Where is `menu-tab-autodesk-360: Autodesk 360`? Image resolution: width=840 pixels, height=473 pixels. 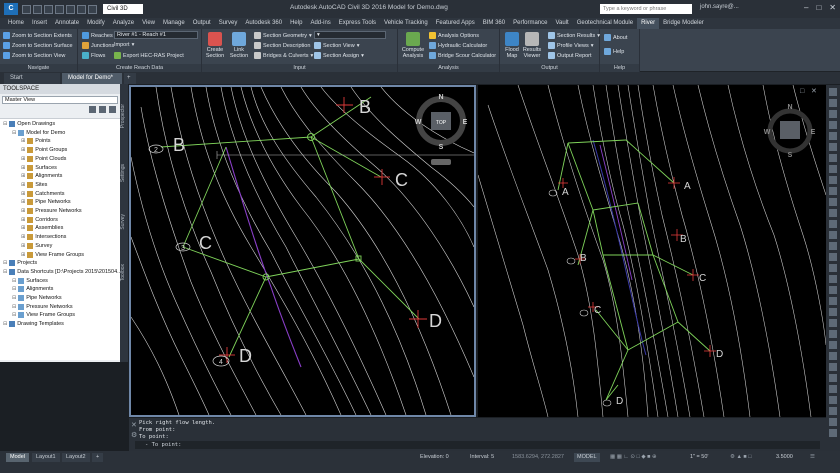
menu-tab-autodesk-360: Autodesk 360 is located at coordinates (263, 23).